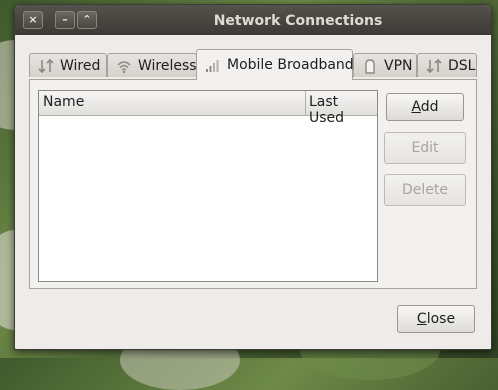 Image resolution: width=498 pixels, height=390 pixels. Describe the element at coordinates (416, 107) in the screenshot. I see `add-mnemonic: A` at that location.